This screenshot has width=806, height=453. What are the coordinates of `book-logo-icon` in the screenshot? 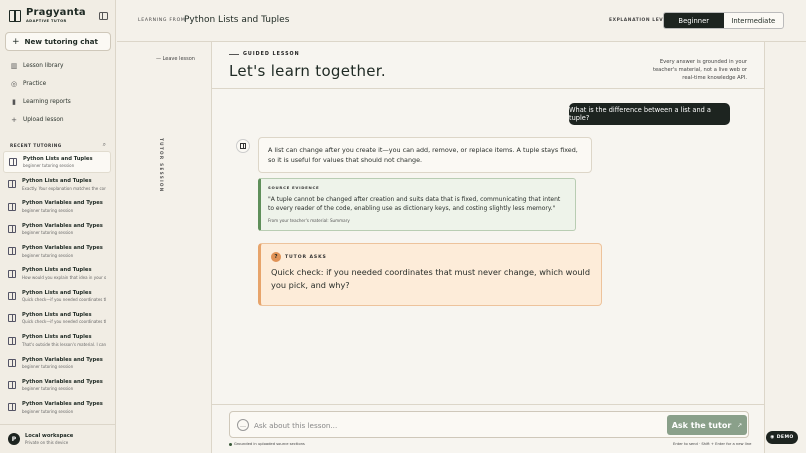 It's located at (15, 15).